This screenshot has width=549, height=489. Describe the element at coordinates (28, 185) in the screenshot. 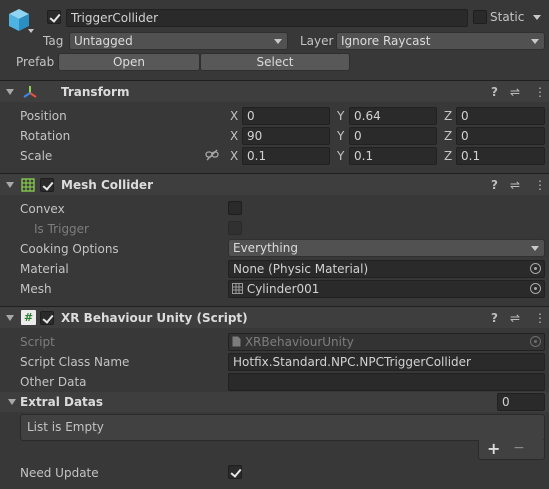

I see `mesh-collider-icon` at that location.